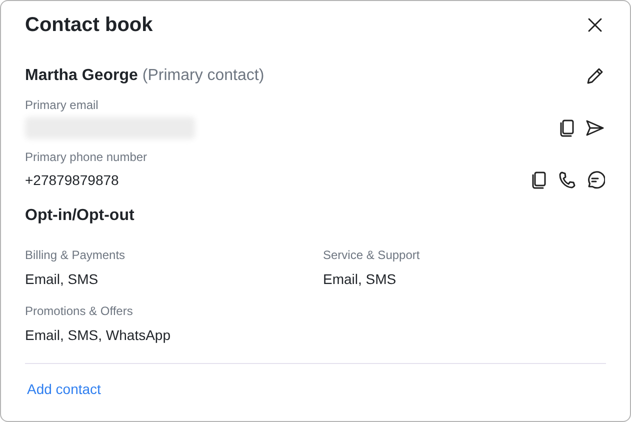 The height and width of the screenshot is (422, 631). I want to click on send-icon, so click(595, 128).